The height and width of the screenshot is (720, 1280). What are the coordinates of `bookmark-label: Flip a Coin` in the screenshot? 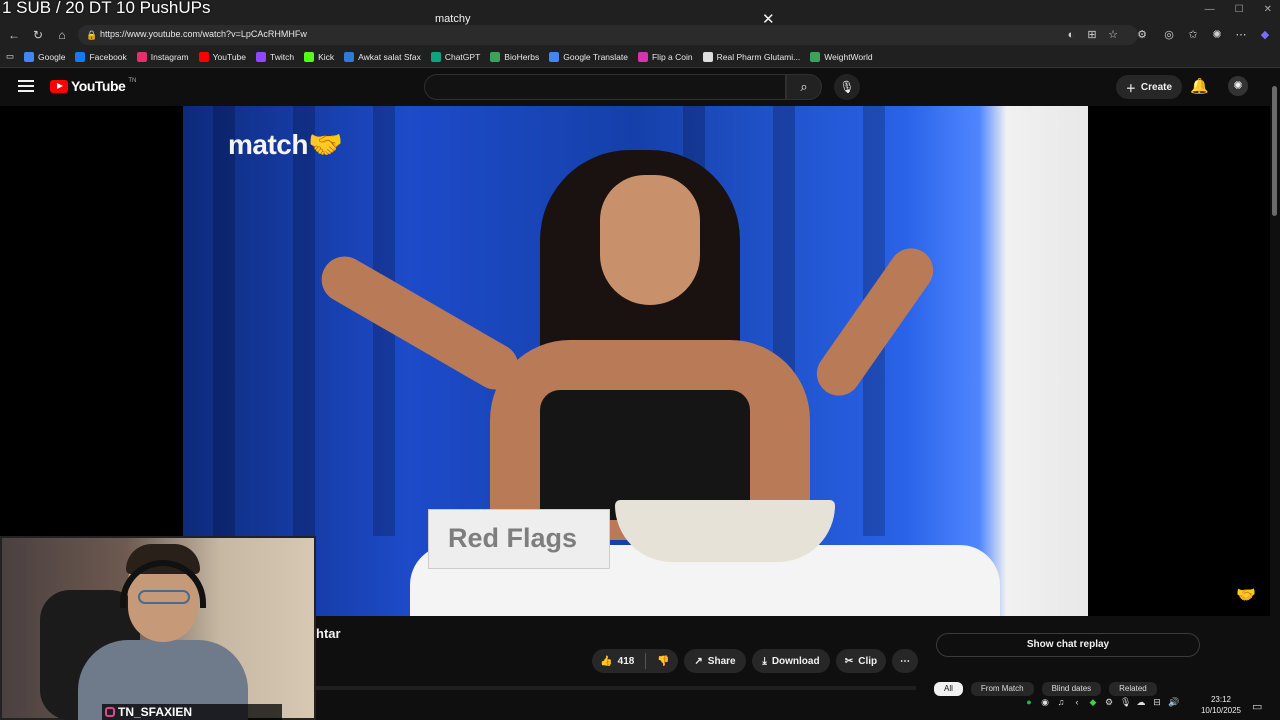 It's located at (672, 56).